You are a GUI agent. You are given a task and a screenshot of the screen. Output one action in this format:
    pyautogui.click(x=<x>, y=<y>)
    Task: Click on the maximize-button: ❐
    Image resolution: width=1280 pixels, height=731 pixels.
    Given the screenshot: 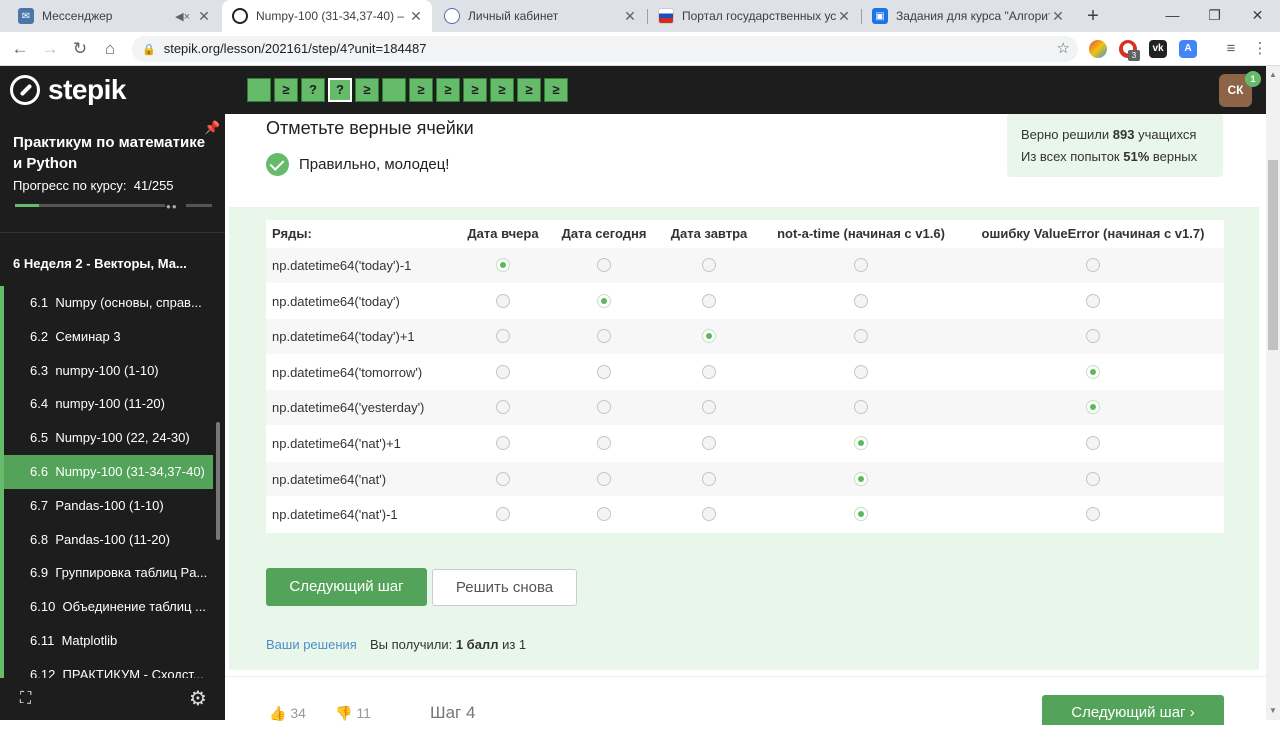 What is the action you would take?
    pyautogui.click(x=1214, y=16)
    